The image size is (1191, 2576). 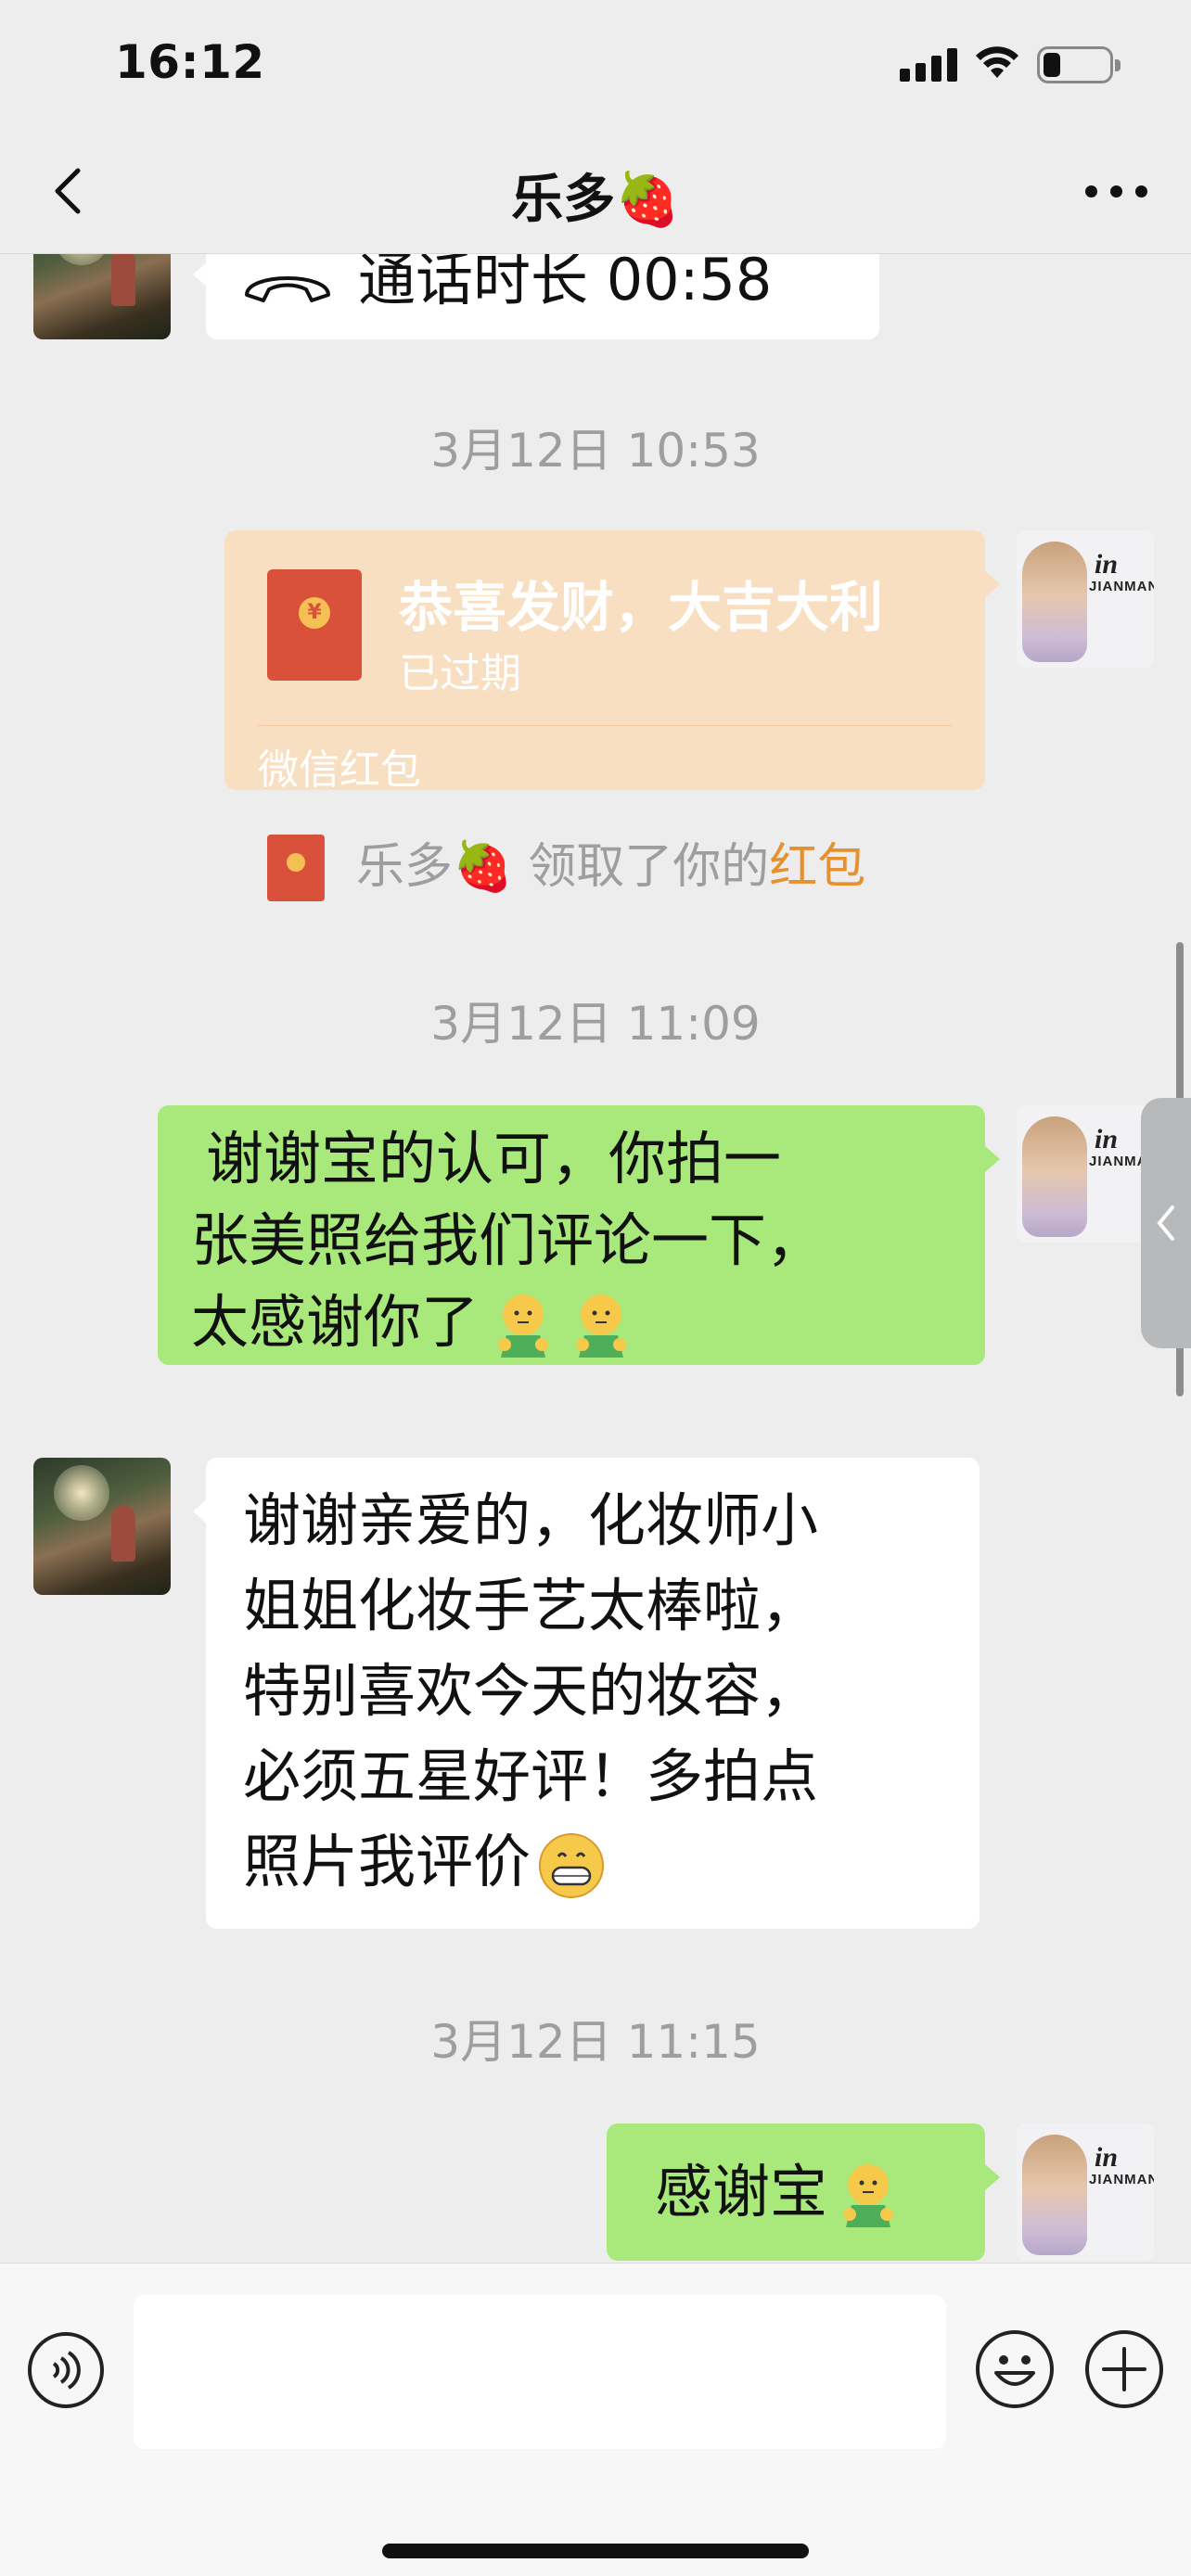 What do you see at coordinates (595, 200) in the screenshot?
I see `chat-title: 乐多🍓` at bounding box center [595, 200].